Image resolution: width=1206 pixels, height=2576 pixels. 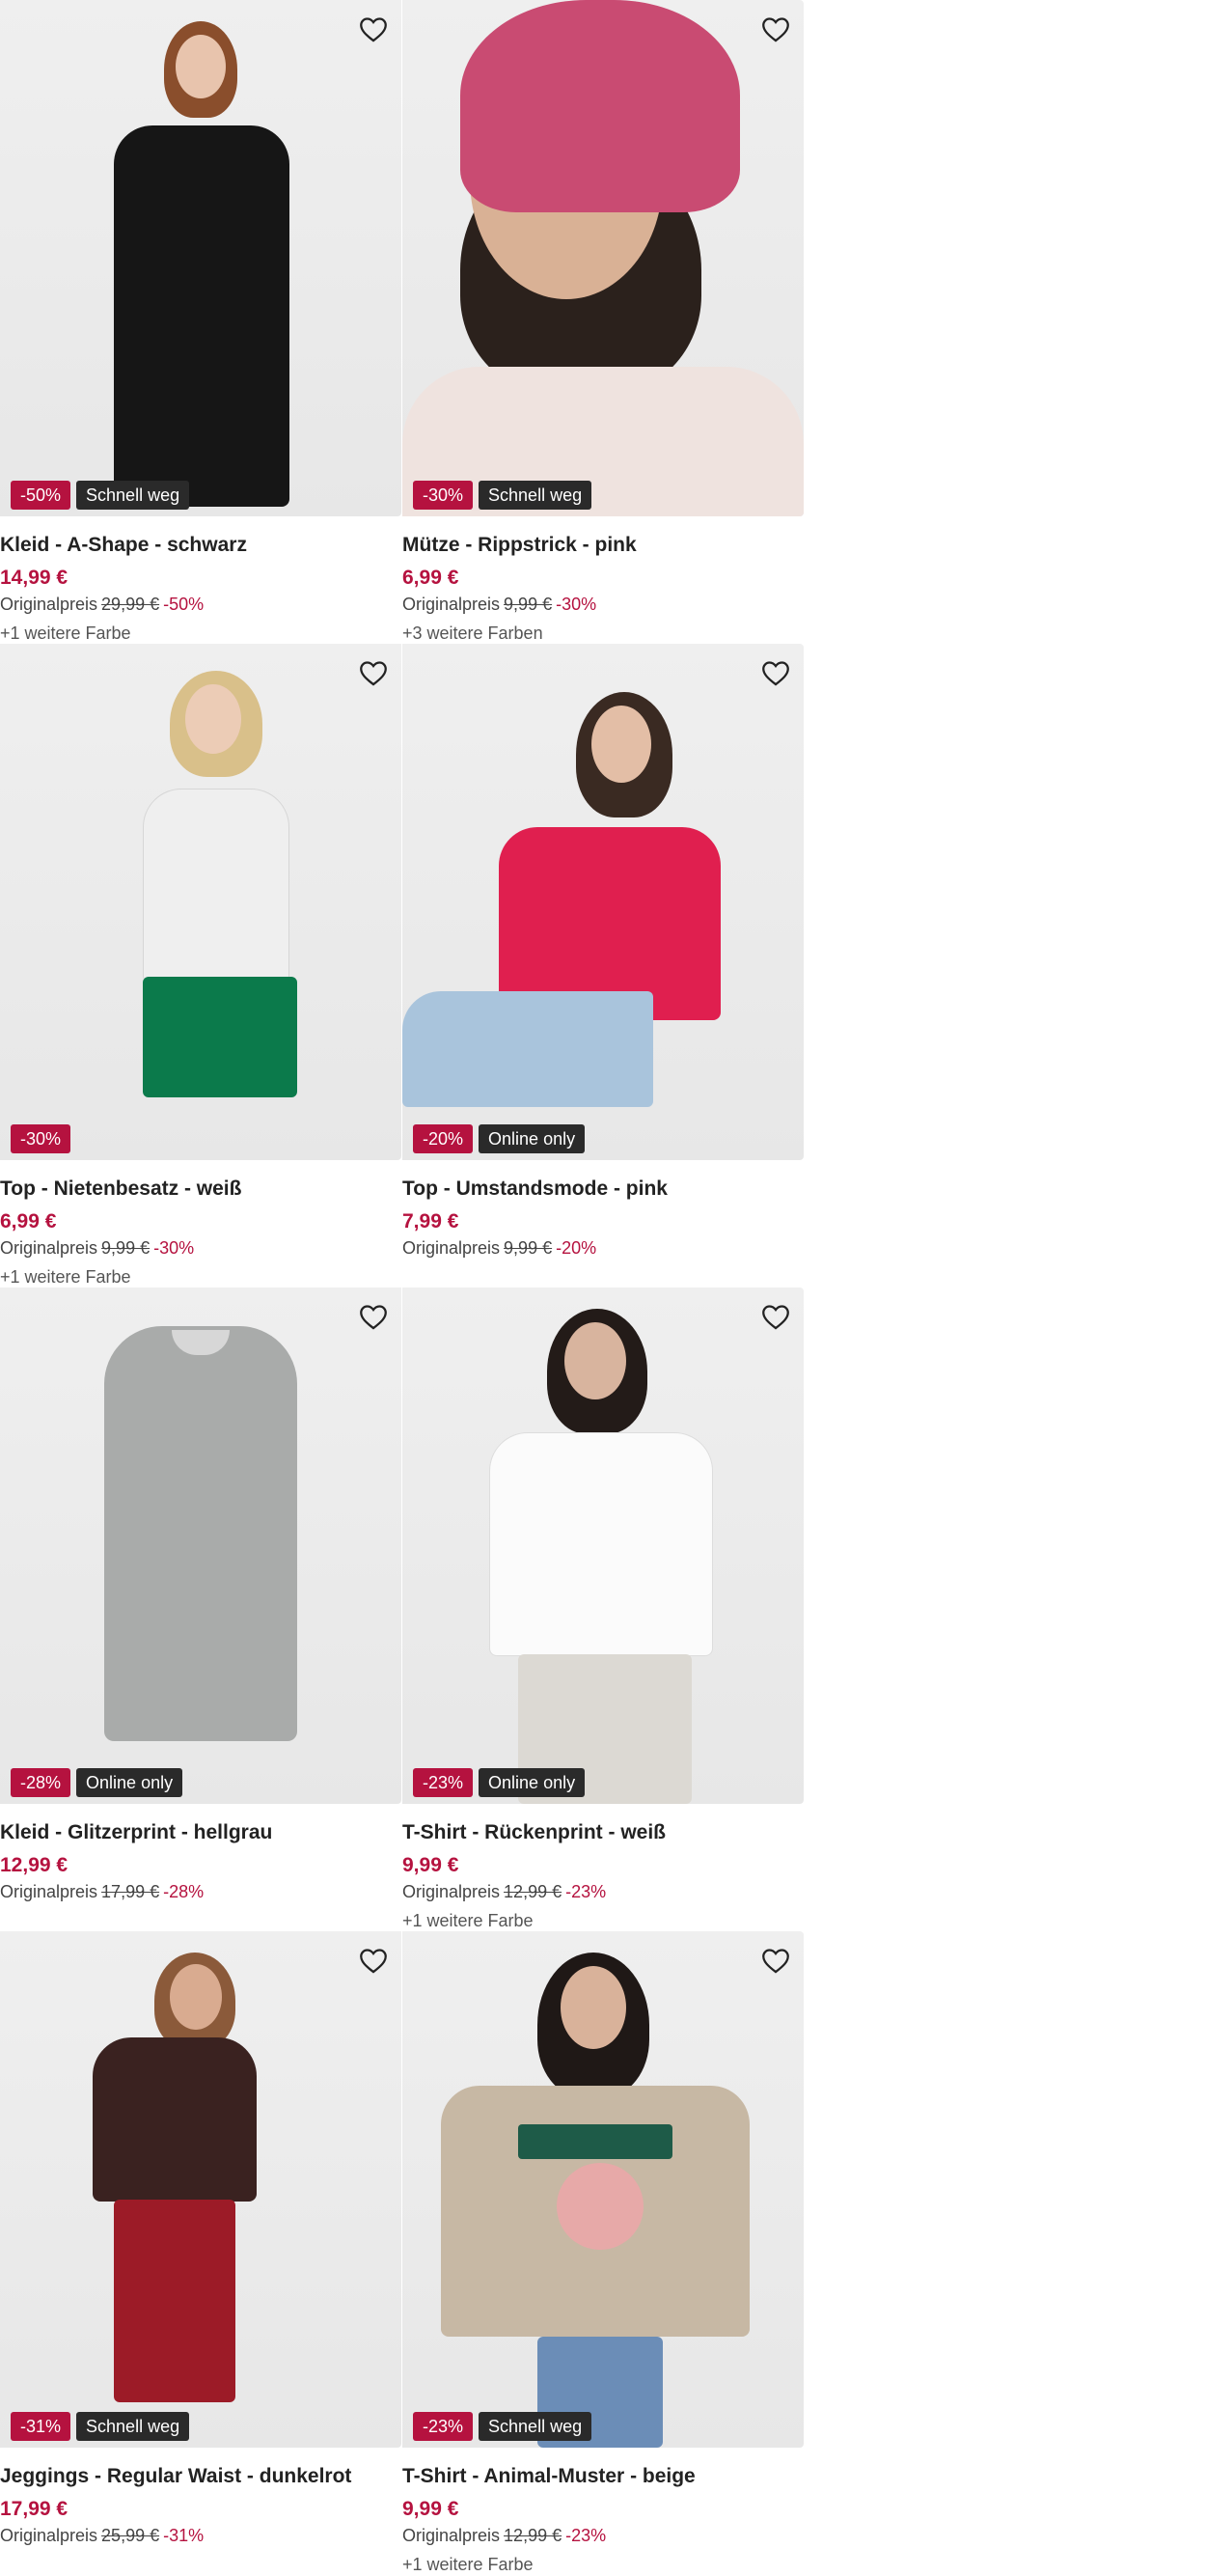 I want to click on product-price: 7,99 €, so click(x=431, y=1221).